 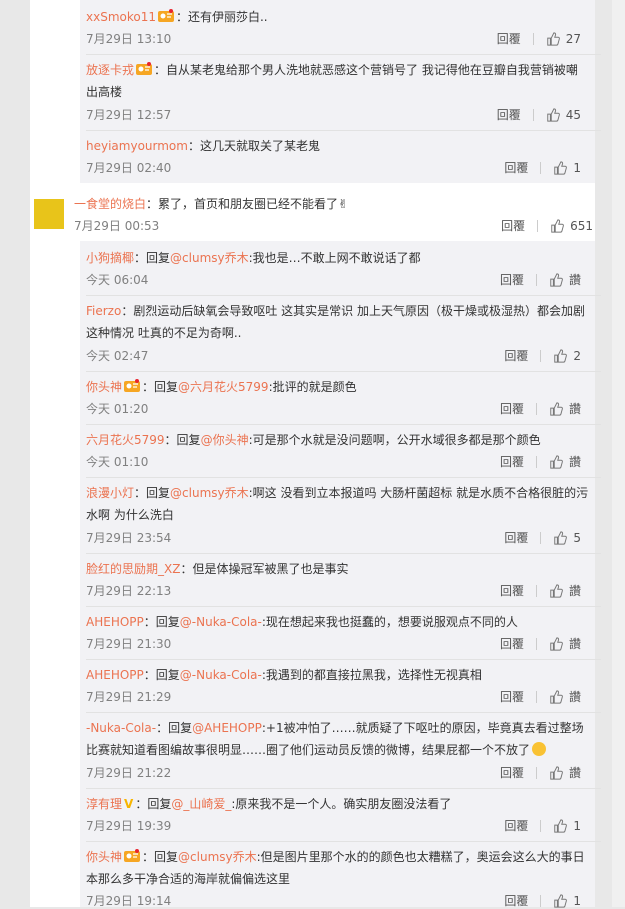 I want to click on comment-time: 7月29日 00:53, so click(x=117, y=226).